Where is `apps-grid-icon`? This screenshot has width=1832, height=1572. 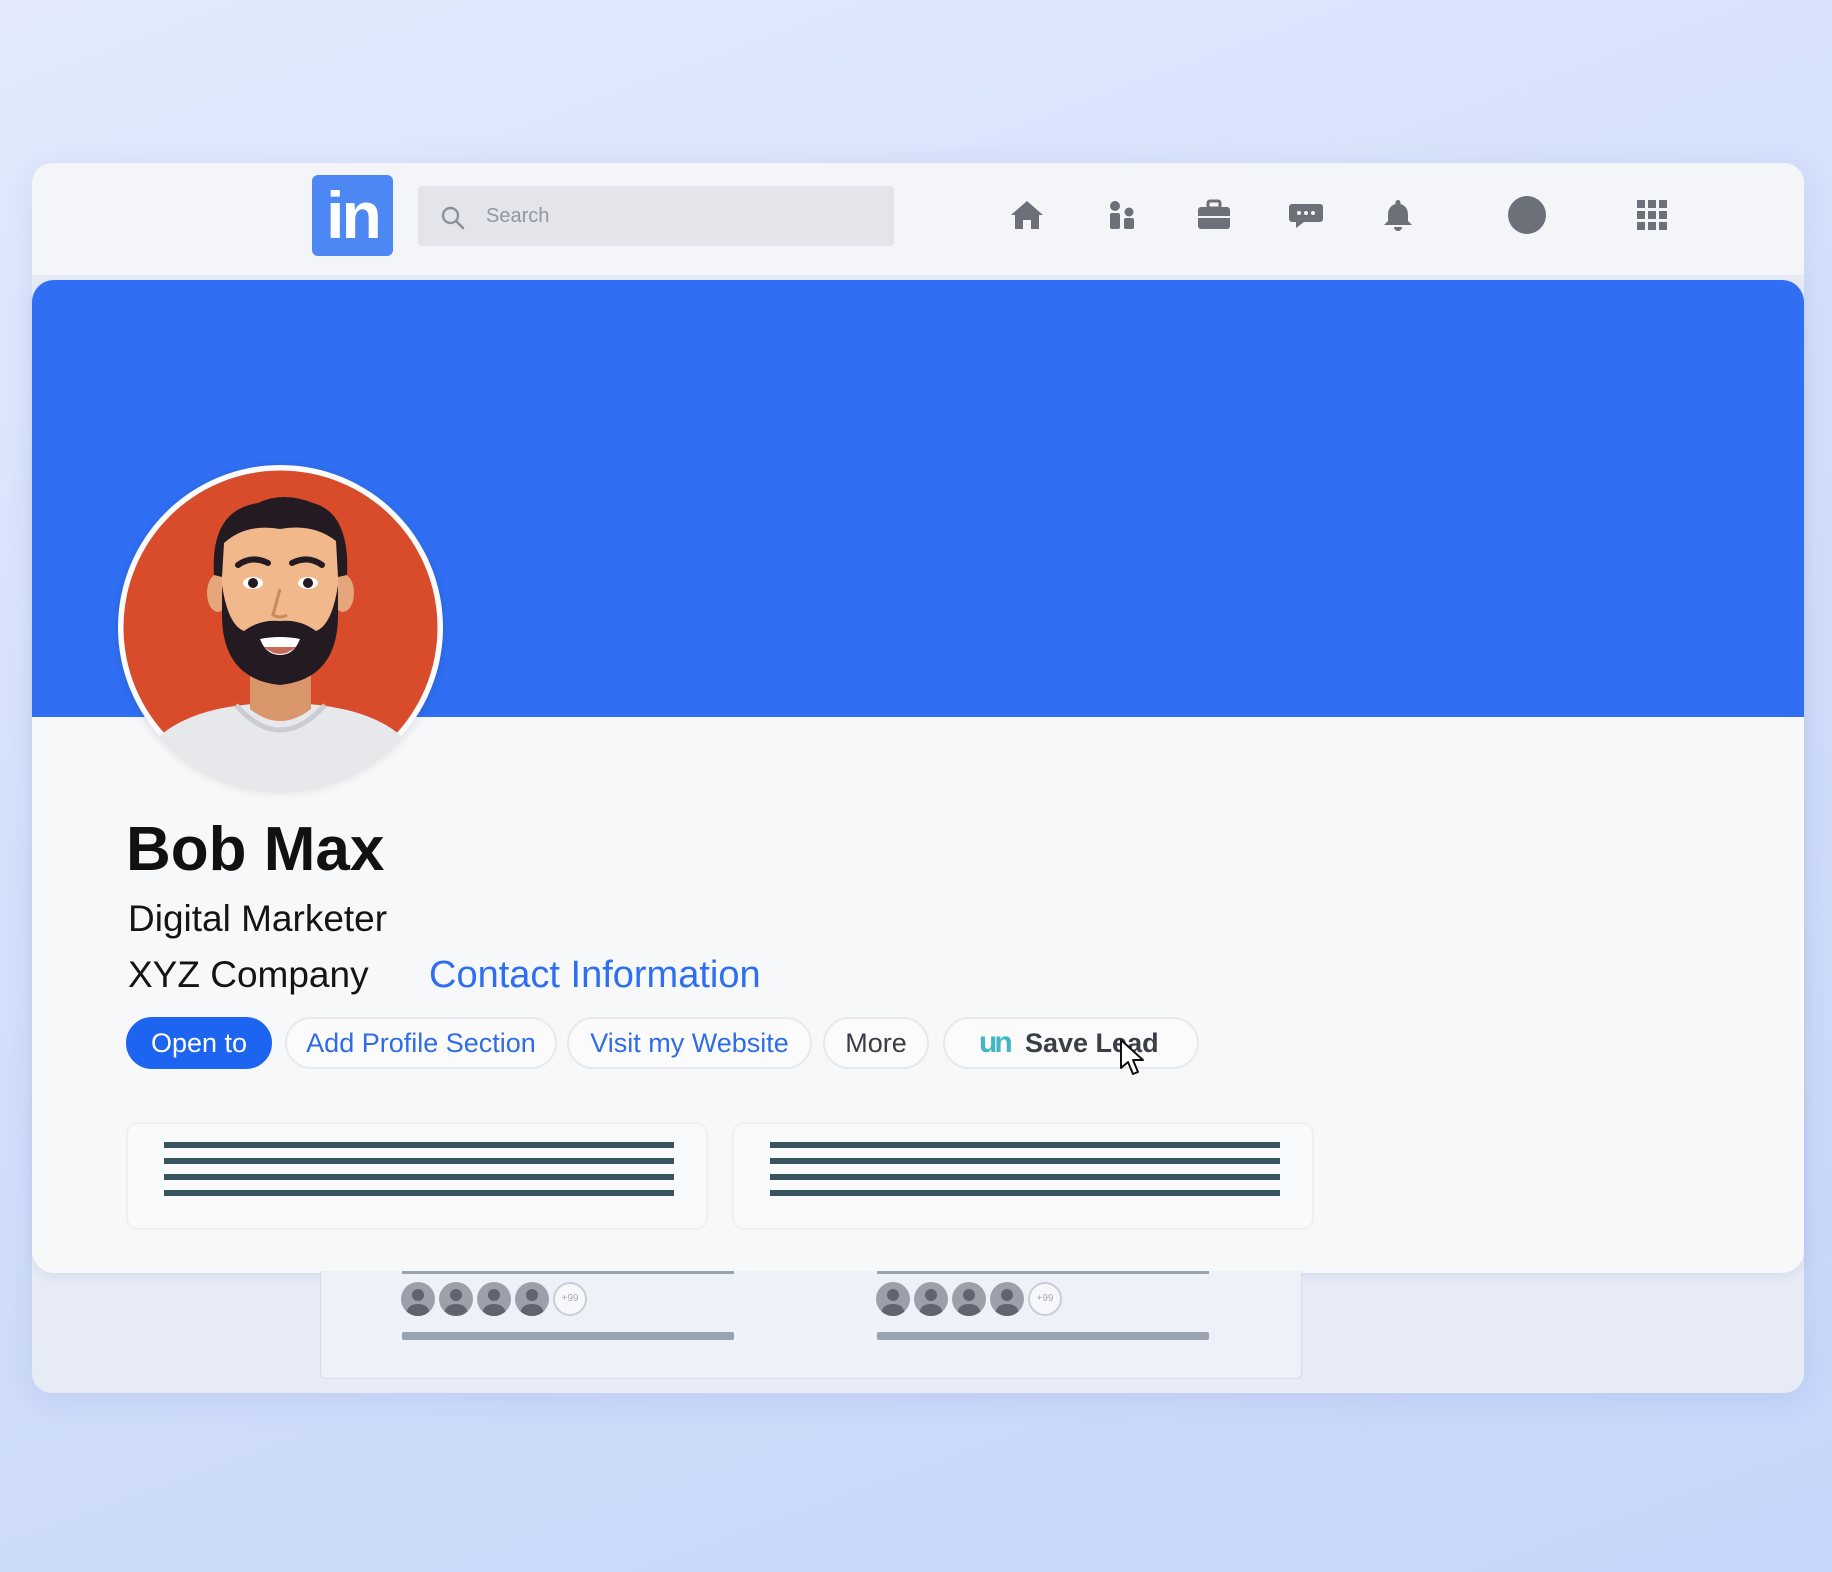 apps-grid-icon is located at coordinates (1652, 215).